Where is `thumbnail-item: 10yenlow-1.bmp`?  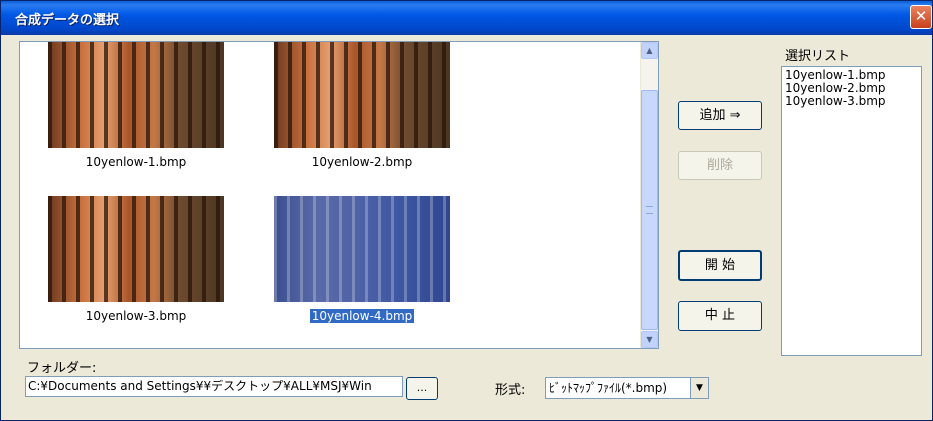 thumbnail-item: 10yenlow-1.bmp is located at coordinates (136, 106).